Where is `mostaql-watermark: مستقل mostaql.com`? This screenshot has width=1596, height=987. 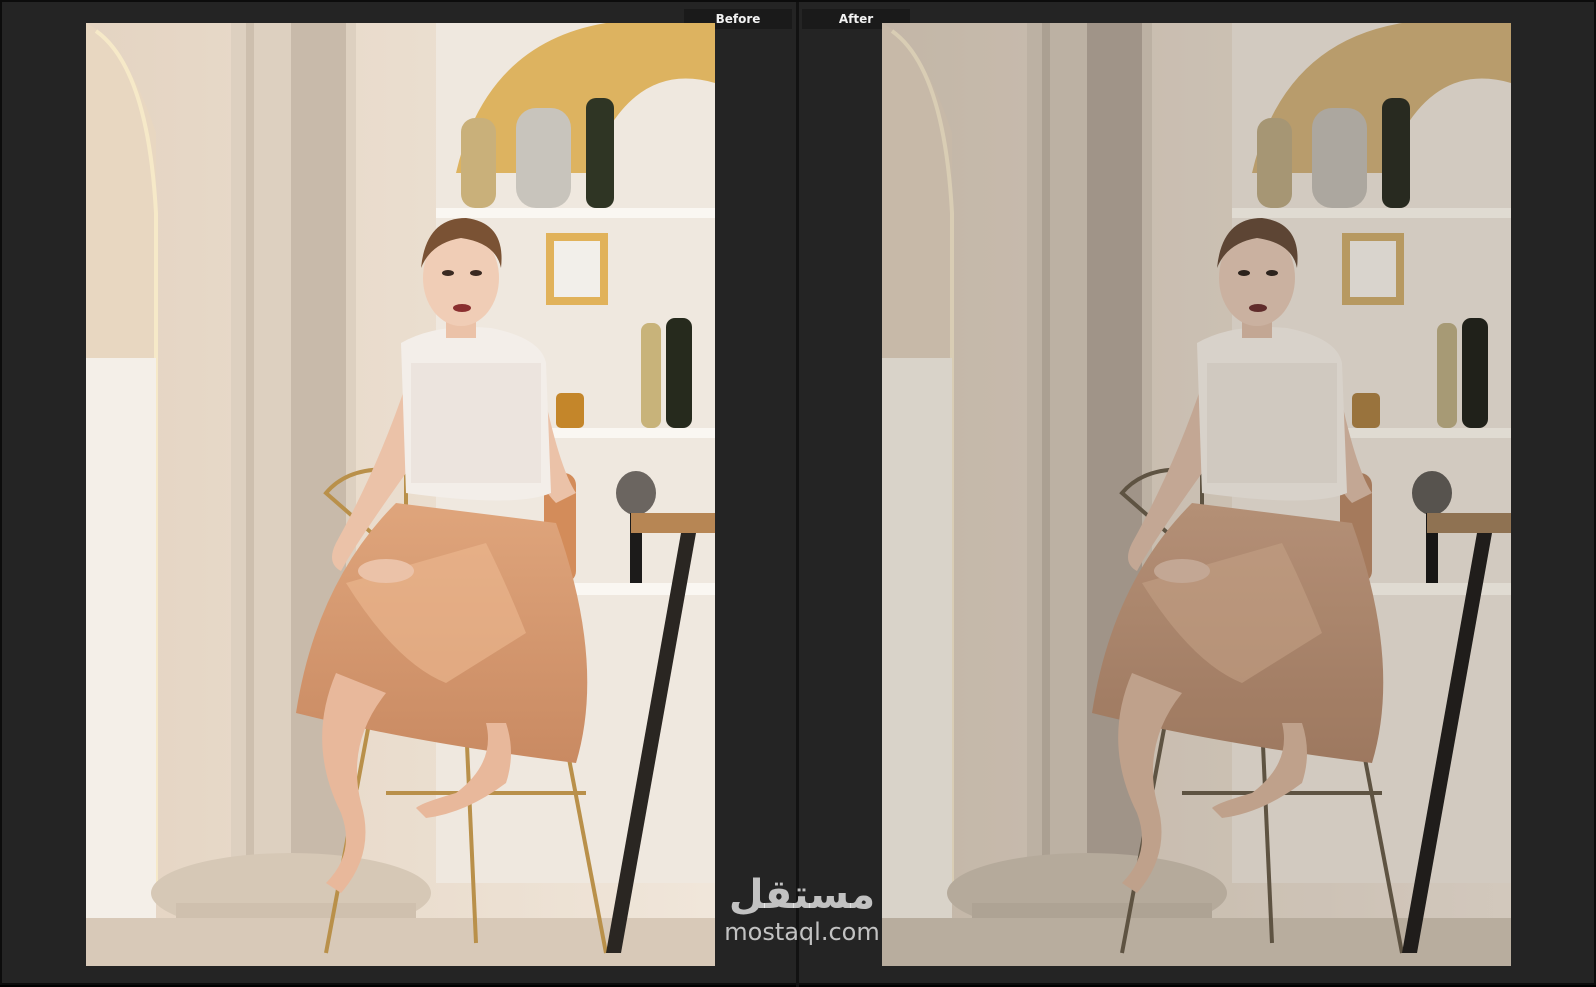
mostaql-watermark: مستقل mostaql.com is located at coordinates (802, 909).